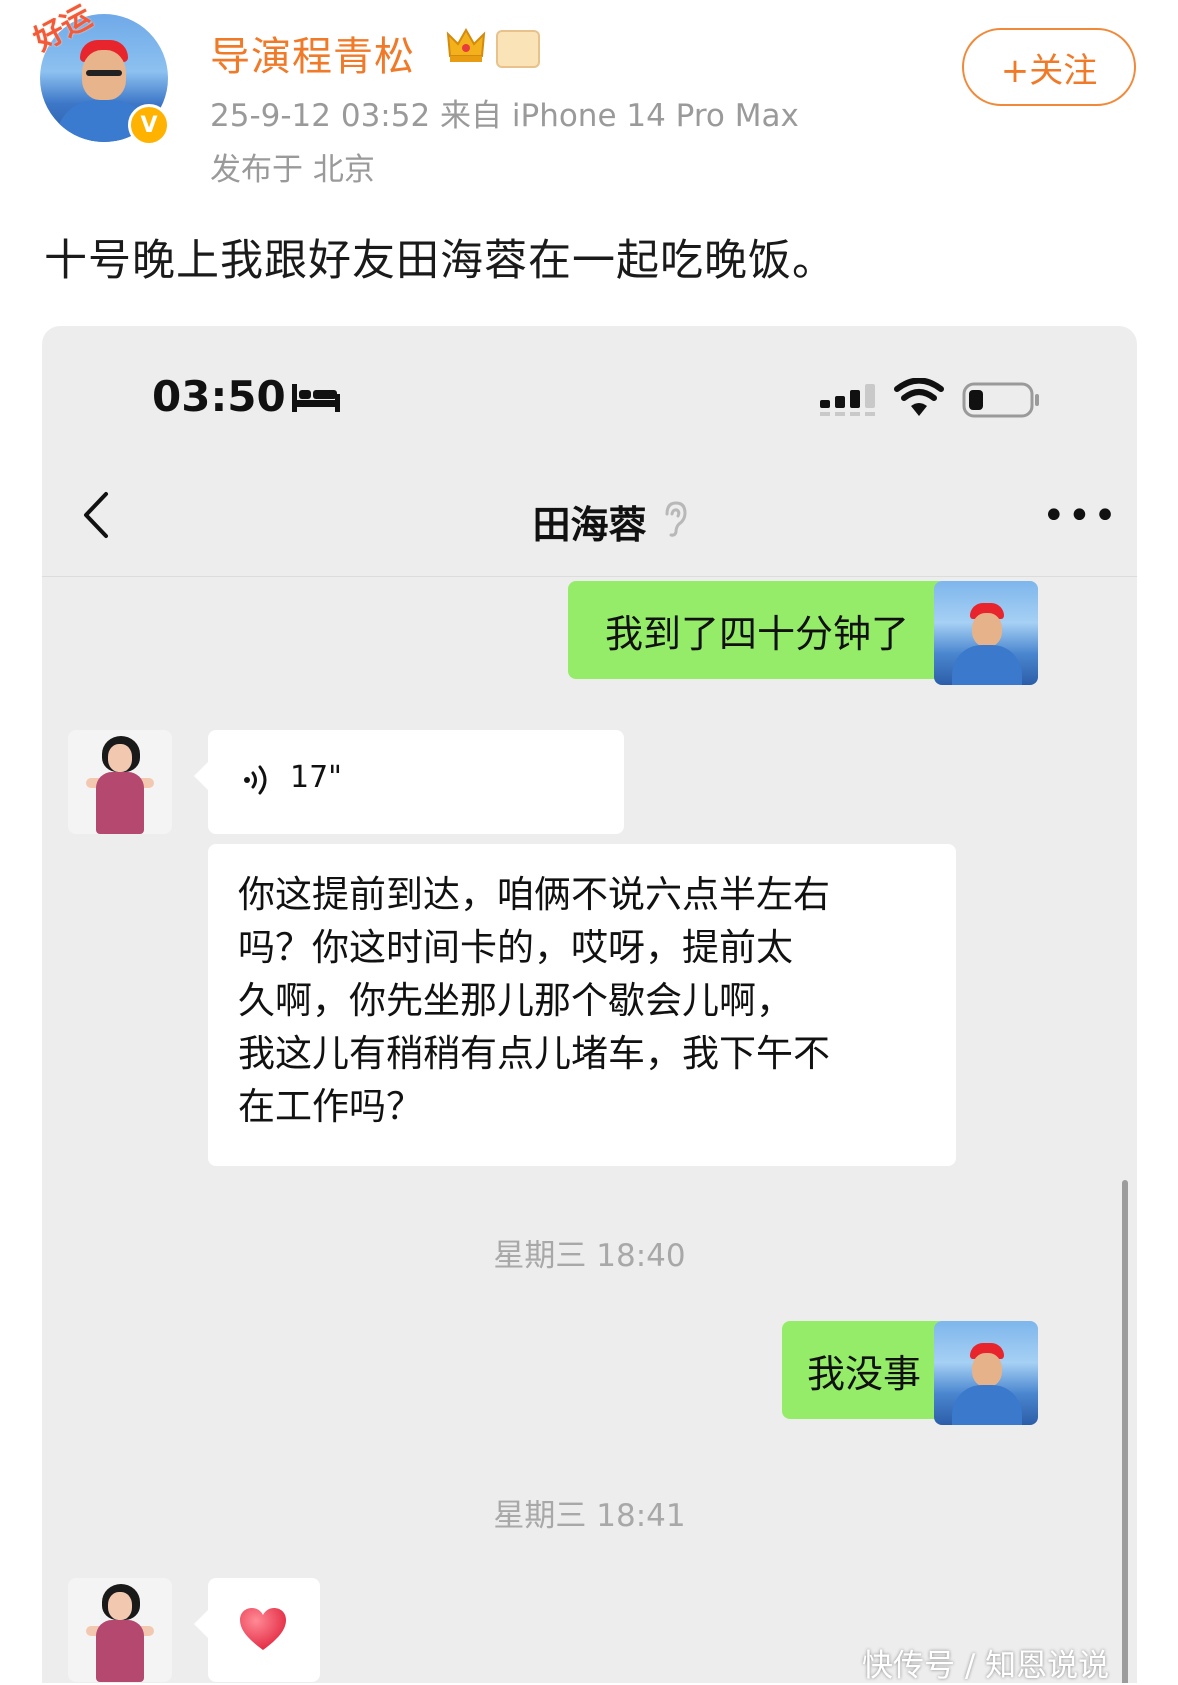 The image size is (1178, 1685). What do you see at coordinates (263, 1629) in the screenshot?
I see `heart-icon` at bounding box center [263, 1629].